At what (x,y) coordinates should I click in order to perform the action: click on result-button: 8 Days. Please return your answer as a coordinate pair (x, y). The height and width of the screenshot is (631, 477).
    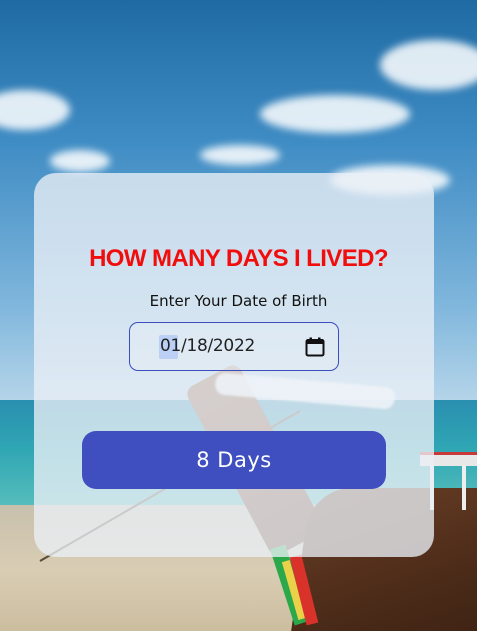
    Looking at the image, I should click on (234, 460).